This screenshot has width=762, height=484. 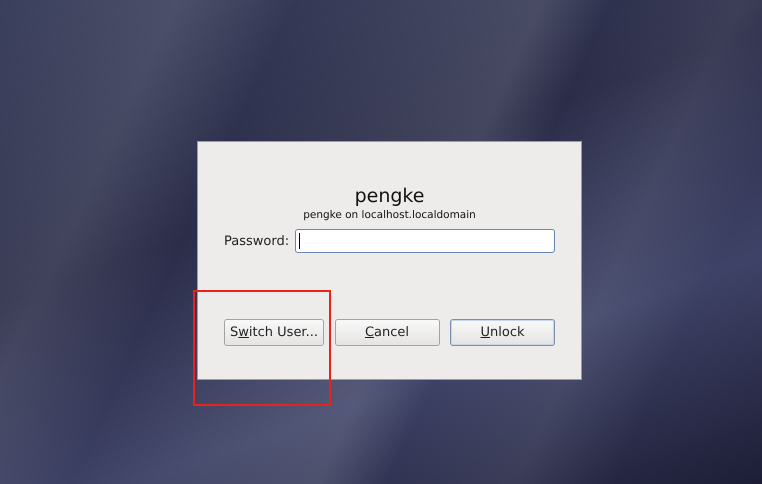 What do you see at coordinates (299, 241) in the screenshot?
I see `text-cursor` at bounding box center [299, 241].